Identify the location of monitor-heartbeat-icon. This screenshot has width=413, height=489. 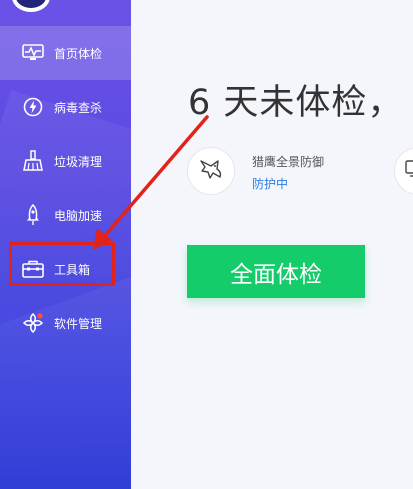
(33, 53).